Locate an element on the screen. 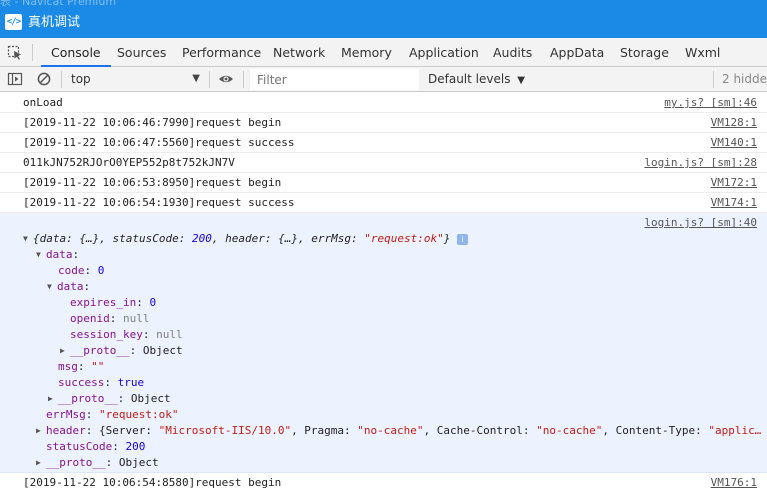  log-source-link: login.js? [sm]:40 is located at coordinates (700, 223).